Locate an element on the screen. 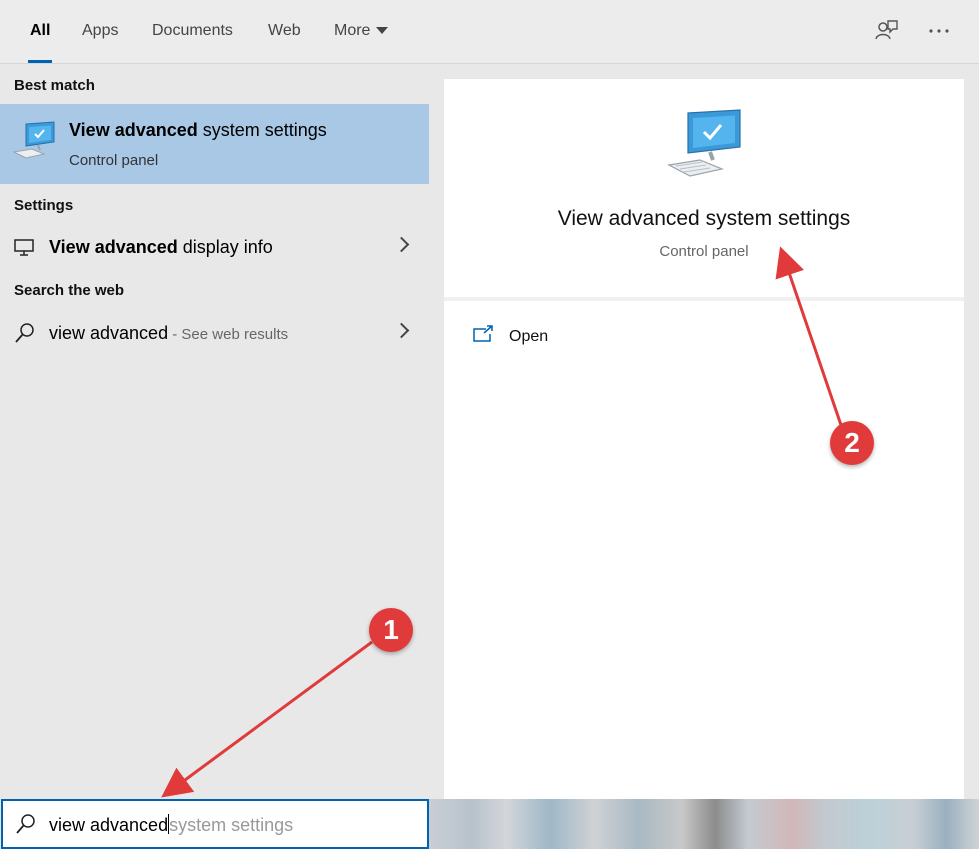 The width and height of the screenshot is (979, 849). section-best-match: Best match is located at coordinates (54, 85).